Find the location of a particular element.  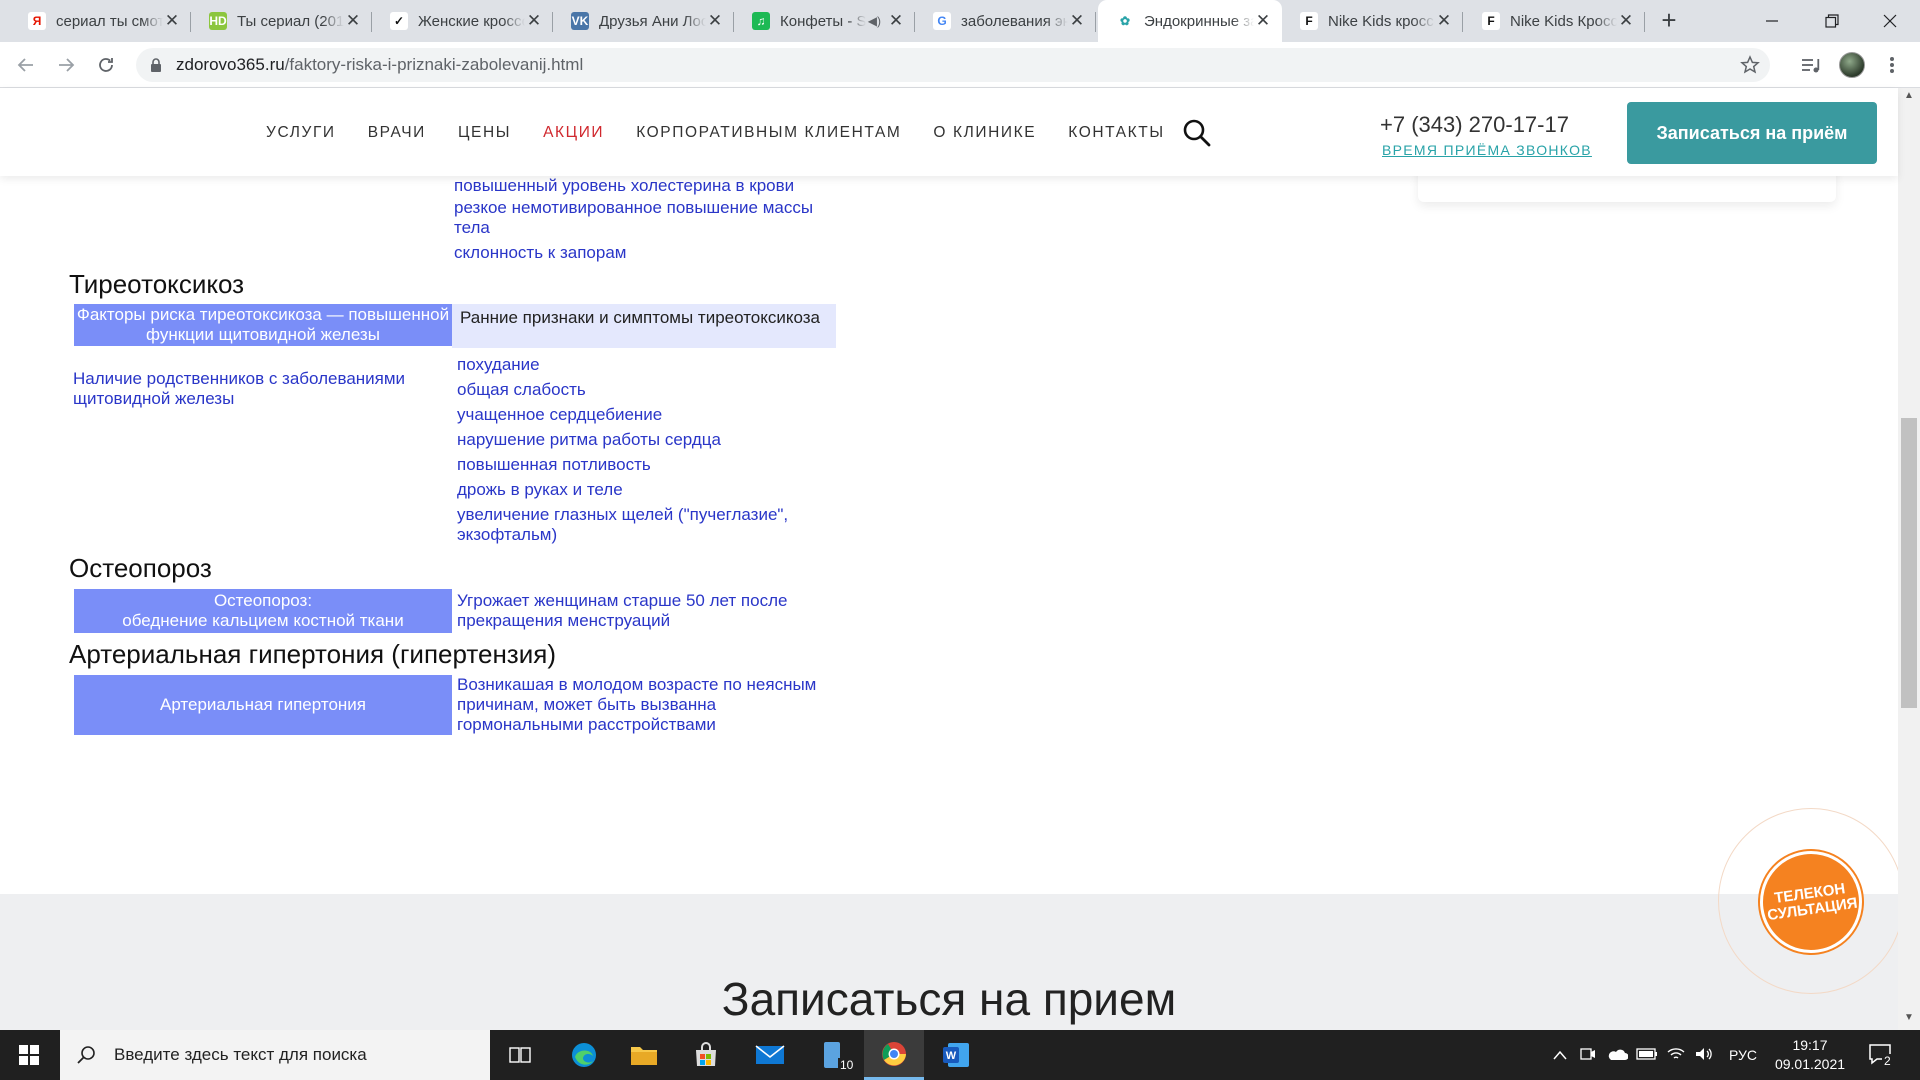

tab-title: сериал ты смотреть онлайн is located at coordinates (109, 21).